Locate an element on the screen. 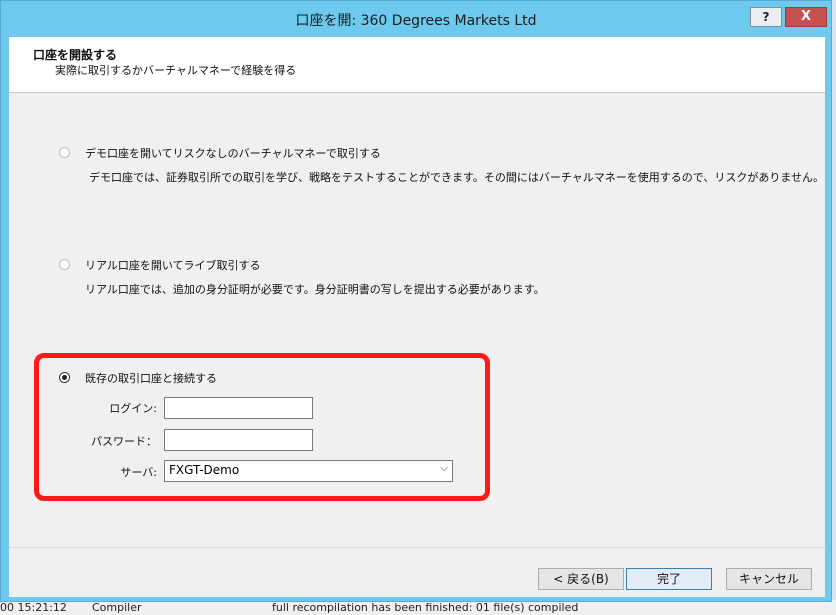 The image size is (836, 615). demo-account-radio is located at coordinates (64, 152).